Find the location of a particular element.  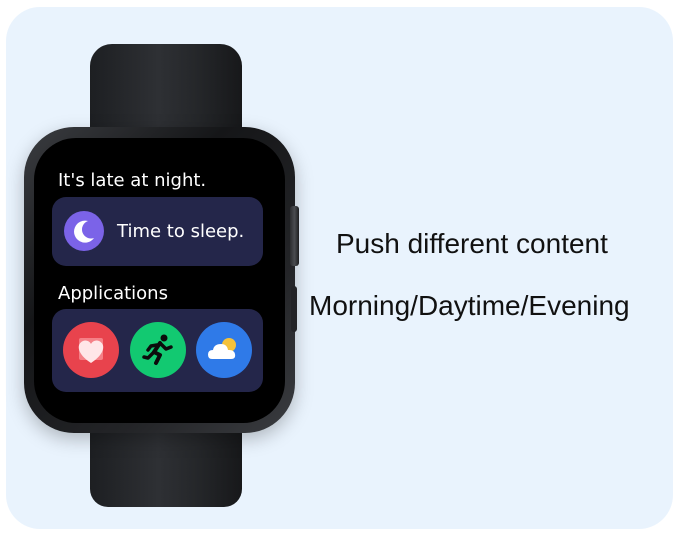

workout-app-button is located at coordinates (158, 350).